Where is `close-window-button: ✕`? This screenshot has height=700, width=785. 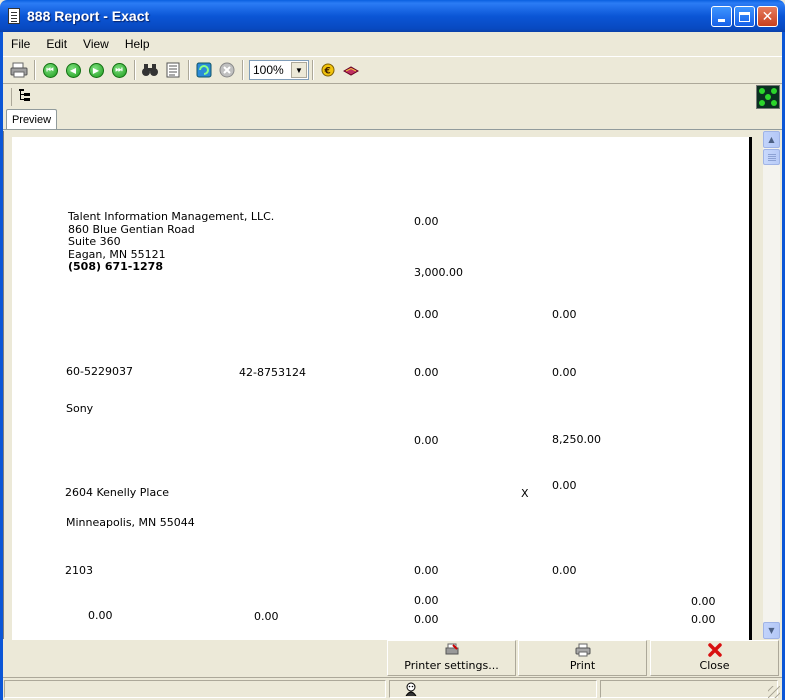
close-window-button: ✕ is located at coordinates (767, 16).